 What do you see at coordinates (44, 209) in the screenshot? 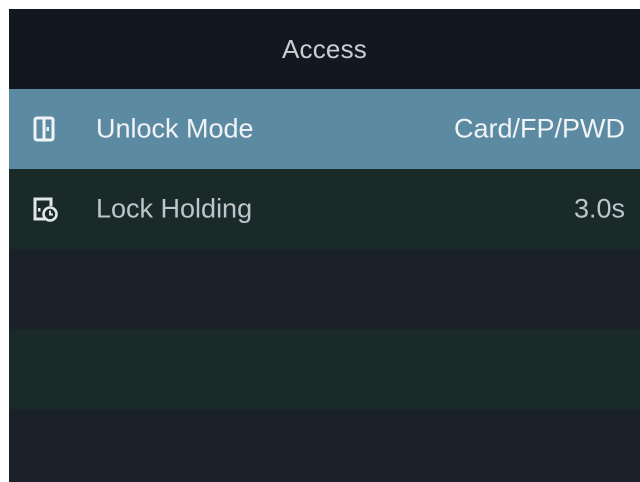
I see `door-timer-icon` at bounding box center [44, 209].